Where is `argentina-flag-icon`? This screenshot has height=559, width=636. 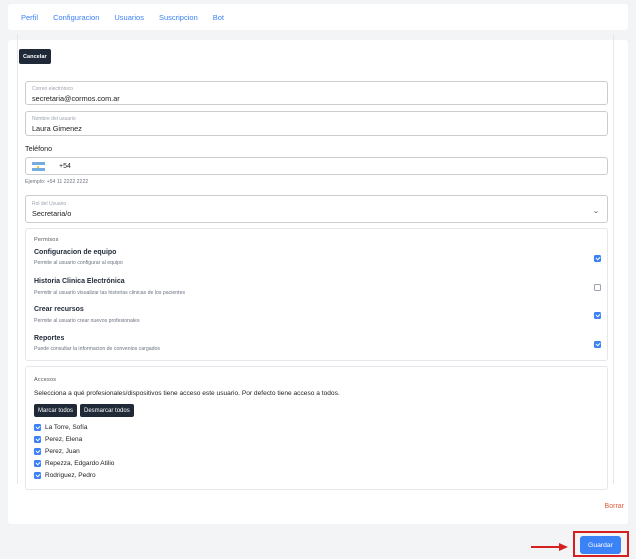
argentina-flag-icon is located at coordinates (38, 166).